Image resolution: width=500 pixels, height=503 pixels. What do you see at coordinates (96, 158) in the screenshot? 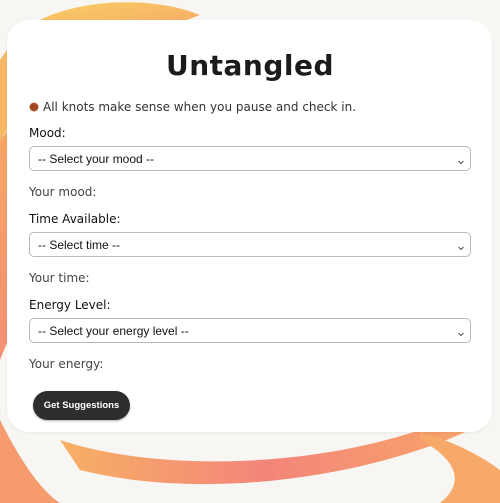
I see `mood-select-value: -- Select your mood --` at bounding box center [96, 158].